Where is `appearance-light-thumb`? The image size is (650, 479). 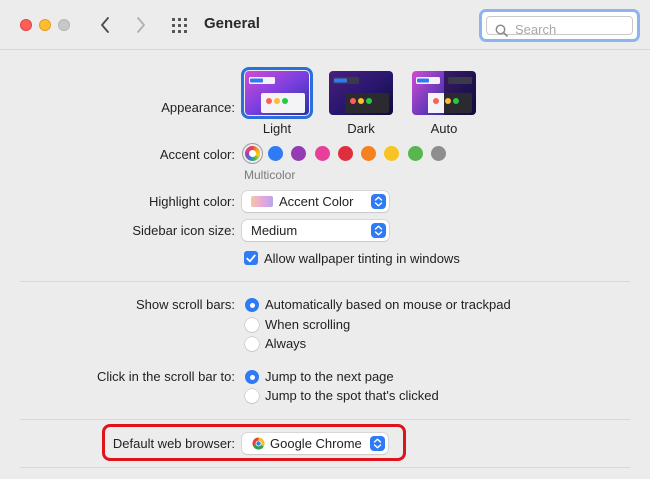
appearance-light-thumb is located at coordinates (277, 93).